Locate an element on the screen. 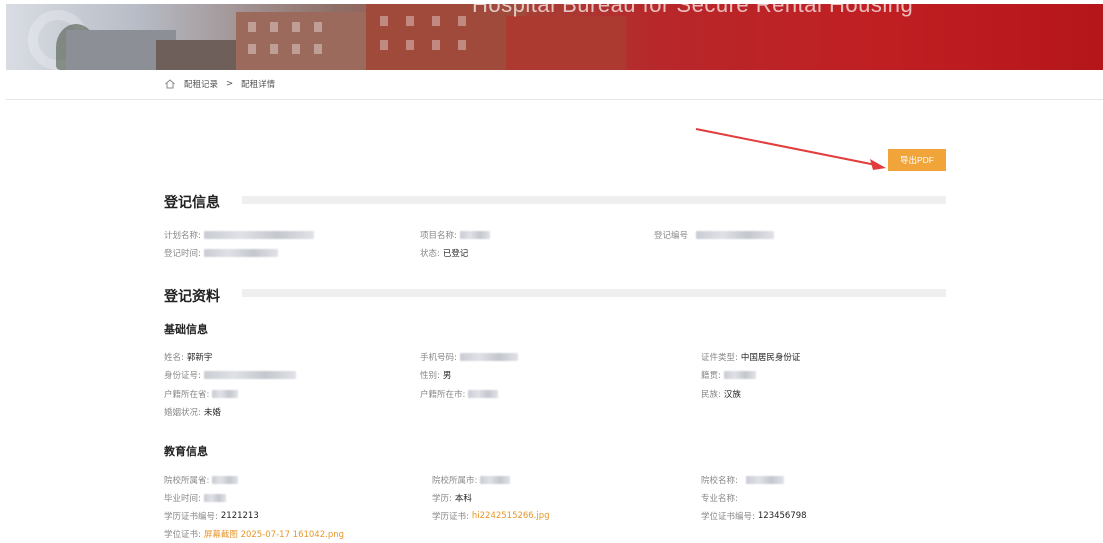 The height and width of the screenshot is (543, 1103). field-label: 身份证号: is located at coordinates (182, 376).